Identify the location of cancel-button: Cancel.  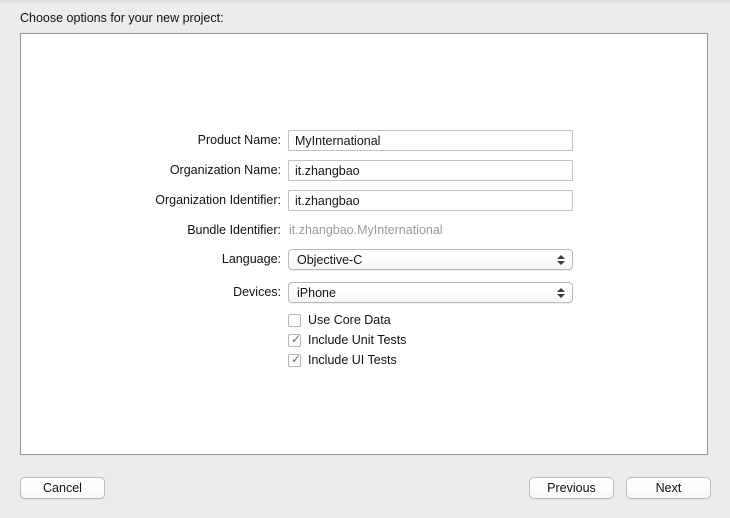
(62, 488).